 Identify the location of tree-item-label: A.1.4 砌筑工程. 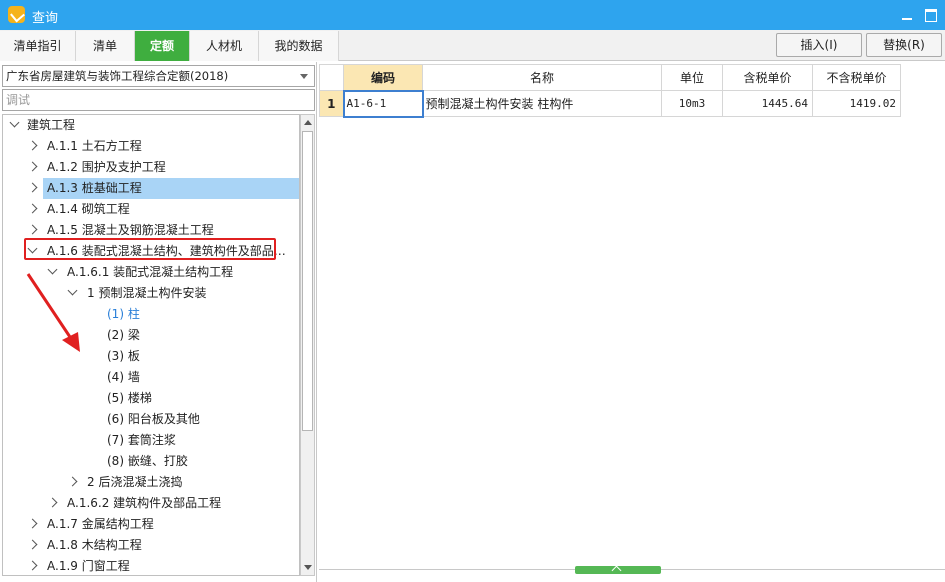
(88, 209).